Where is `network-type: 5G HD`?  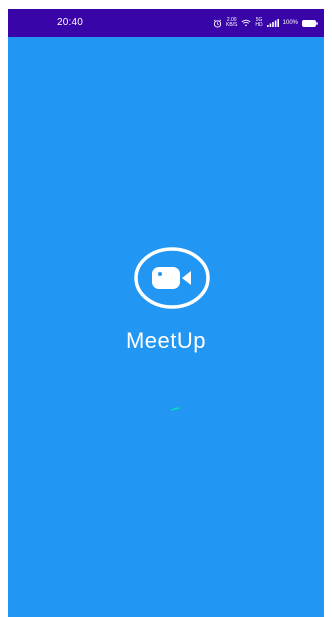
network-type: 5G HD is located at coordinates (258, 23).